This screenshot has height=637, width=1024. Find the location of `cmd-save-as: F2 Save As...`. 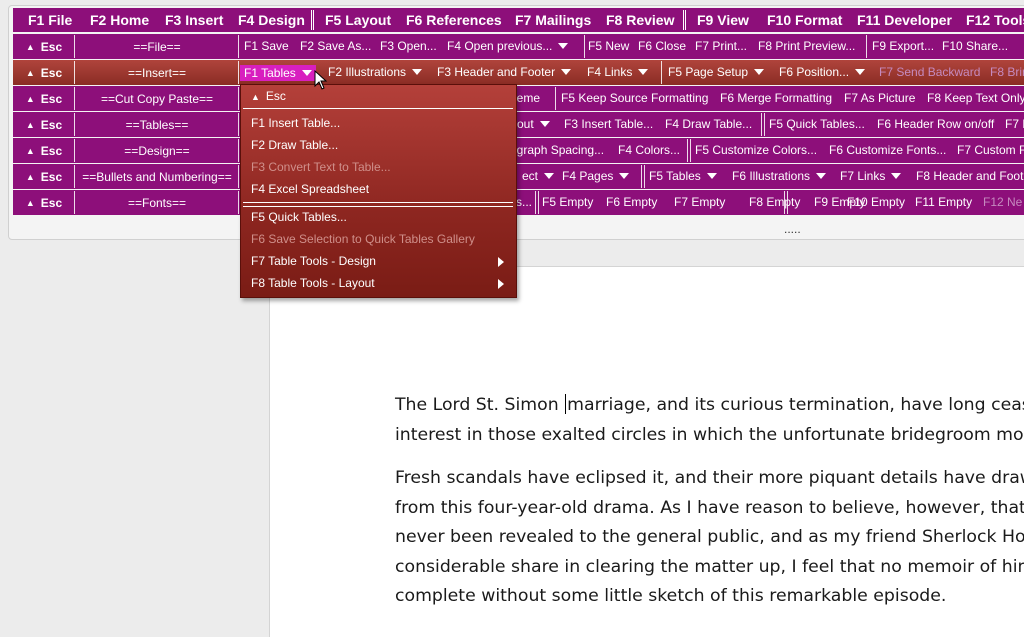

cmd-save-as: F2 Save As... is located at coordinates (335, 46).